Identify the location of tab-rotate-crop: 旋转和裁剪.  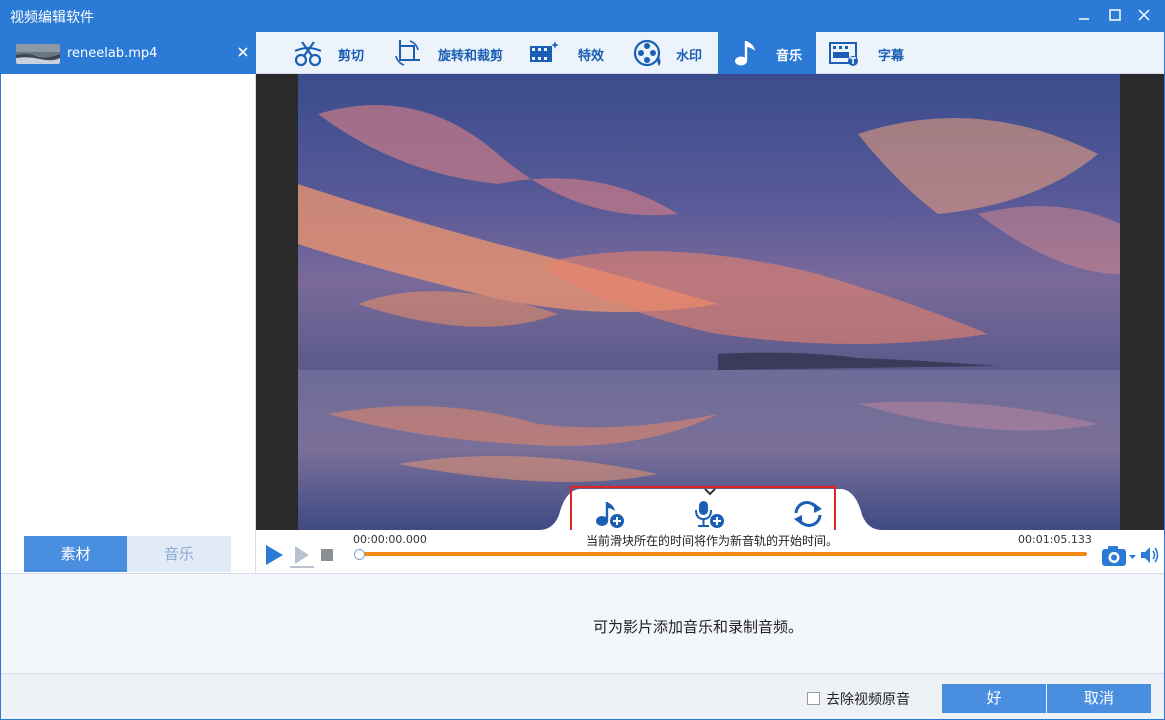
(452, 53).